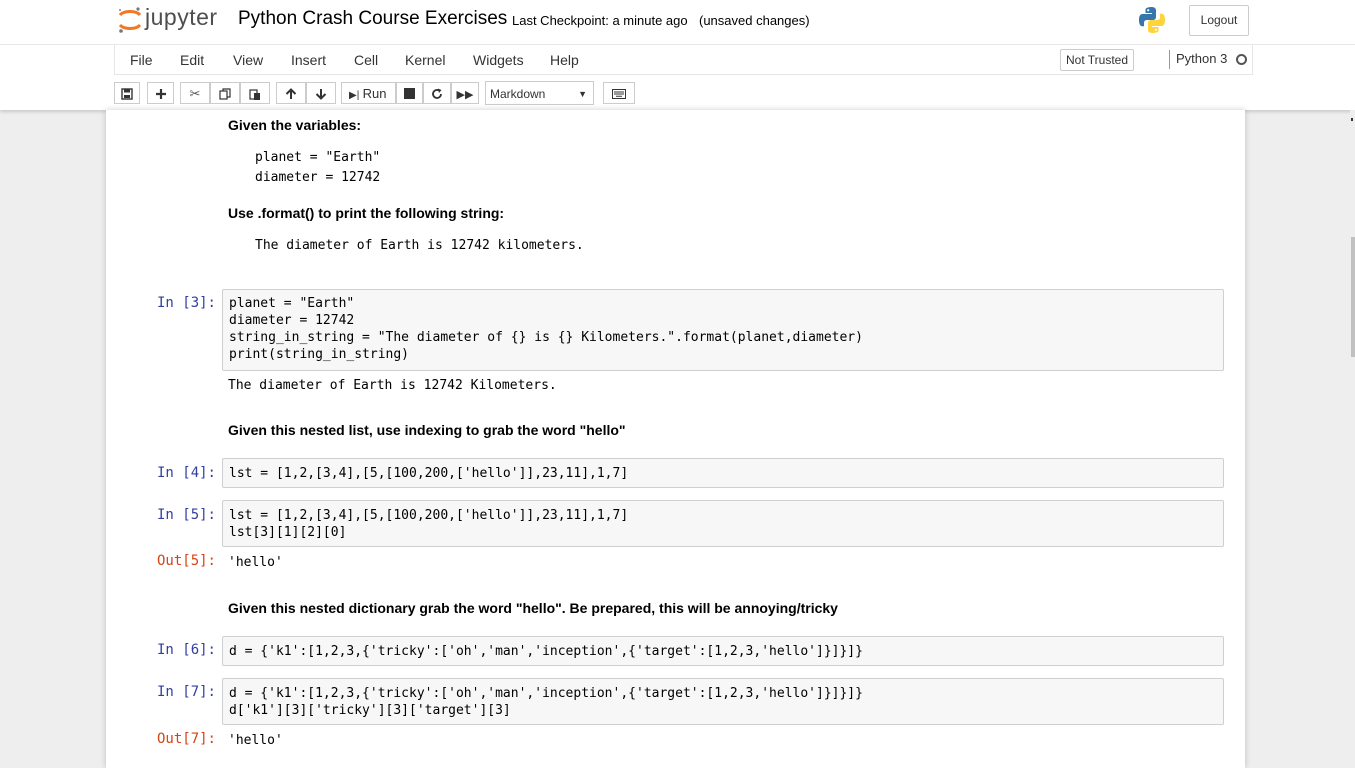  What do you see at coordinates (186, 515) in the screenshot?
I see `input-prompt: In [5]:` at bounding box center [186, 515].